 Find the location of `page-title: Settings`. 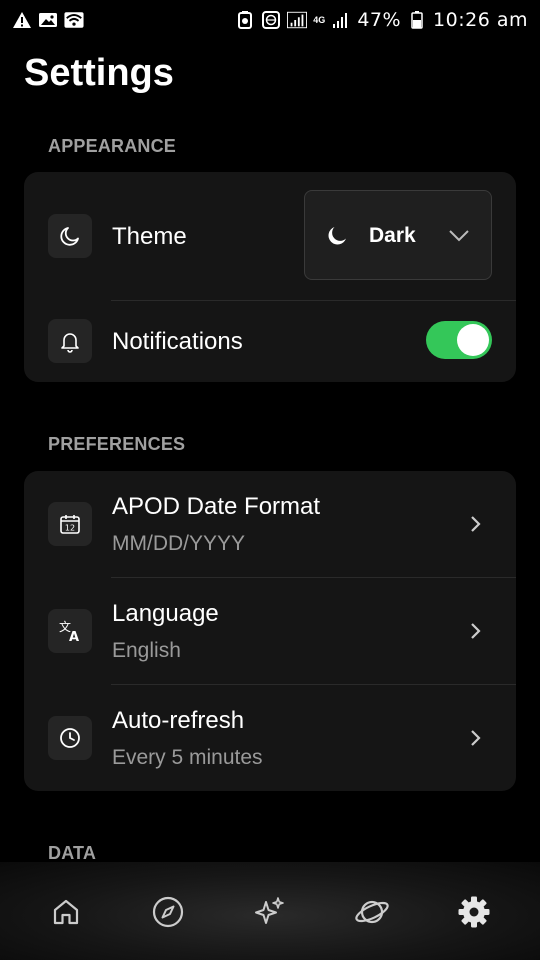

page-title: Settings is located at coordinates (99, 73).